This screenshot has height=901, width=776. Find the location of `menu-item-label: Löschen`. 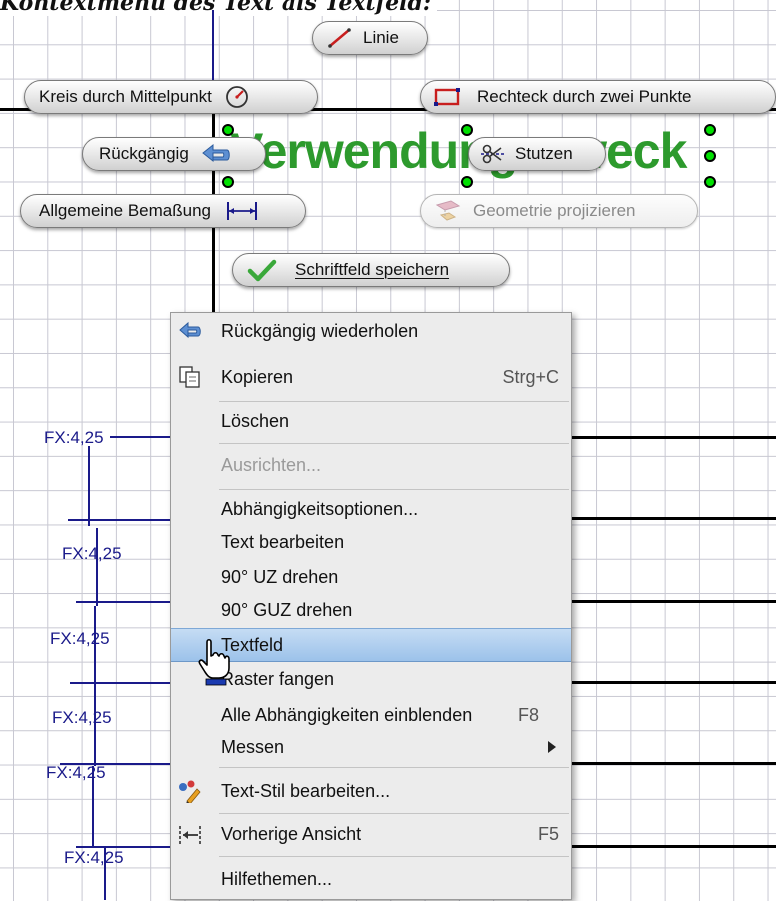

menu-item-label: Löschen is located at coordinates (255, 420).